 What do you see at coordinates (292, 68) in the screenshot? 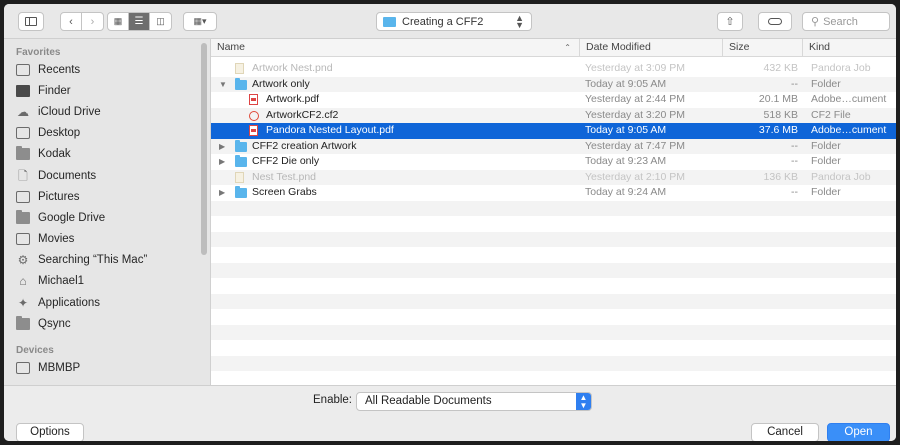
I see `file-name: Artwork Nest.pnd` at bounding box center [292, 68].